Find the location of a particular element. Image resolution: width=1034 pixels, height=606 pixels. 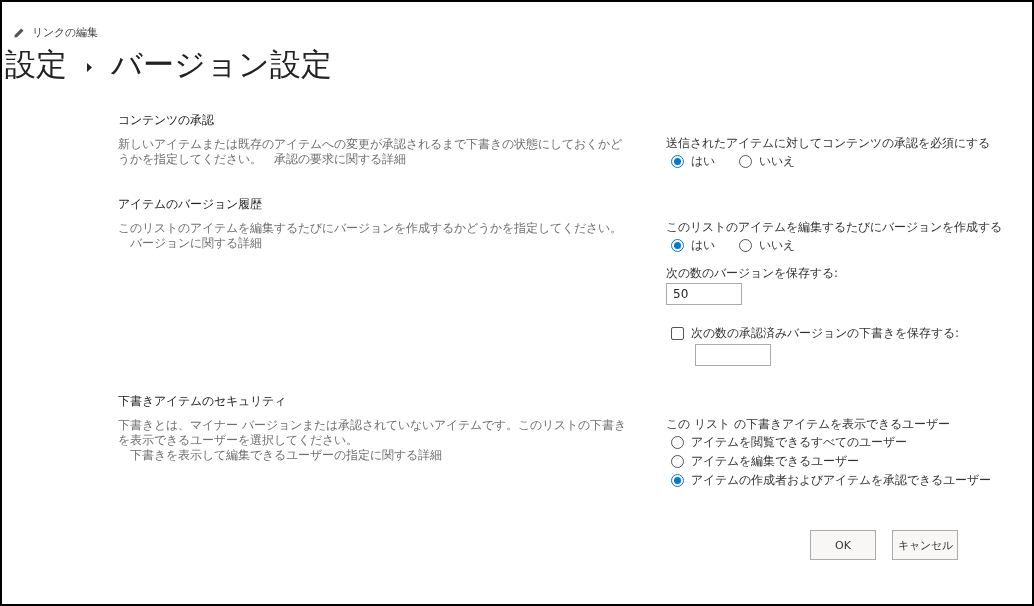

section-description: 下書きとは、マイナー バージョンまたは承認されていないアイテムです。このリストの下書きを表示できるユーザーを選択してください。 下書きを表示して編集できるユーザーの指定に関する詳細 is located at coordinates (372, 440).